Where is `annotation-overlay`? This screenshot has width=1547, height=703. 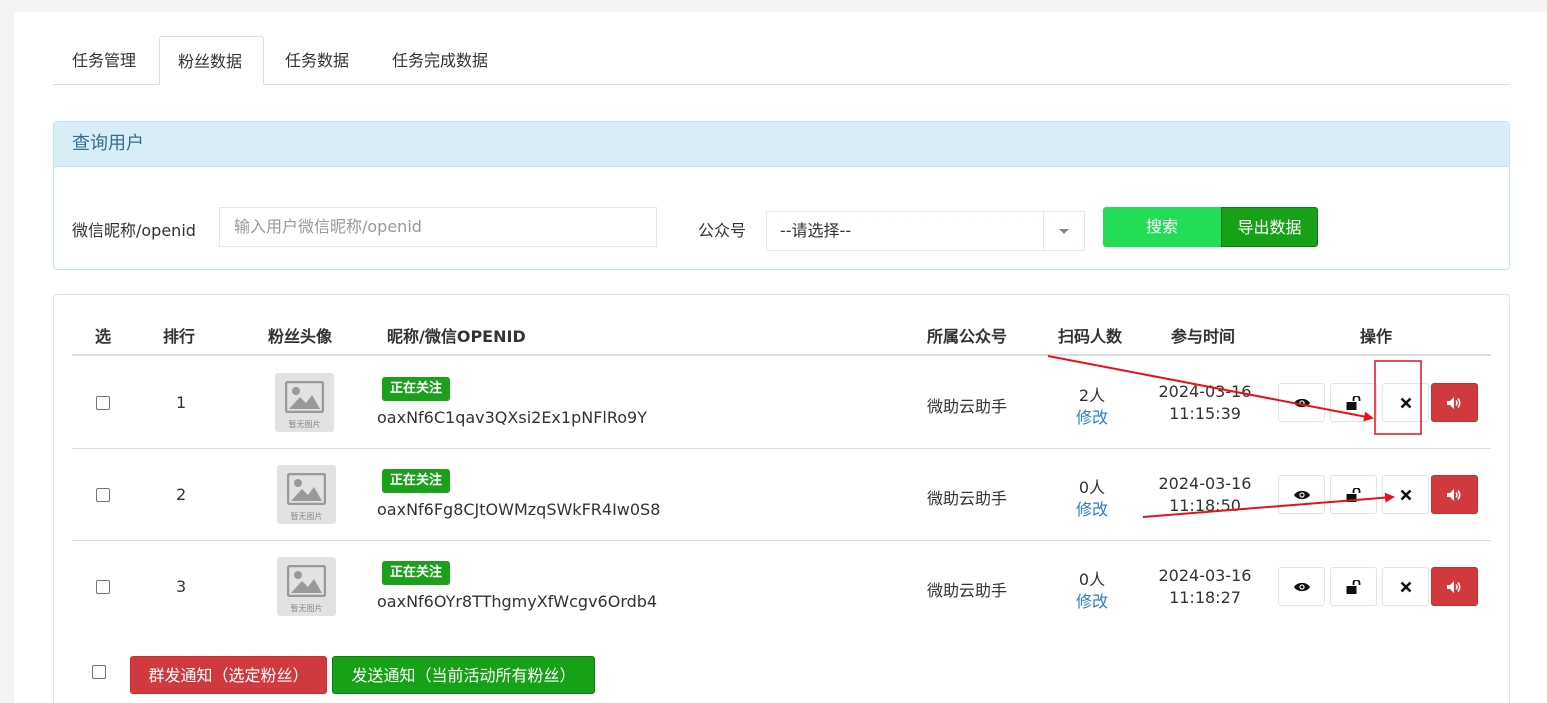 annotation-overlay is located at coordinates (1234, 436).